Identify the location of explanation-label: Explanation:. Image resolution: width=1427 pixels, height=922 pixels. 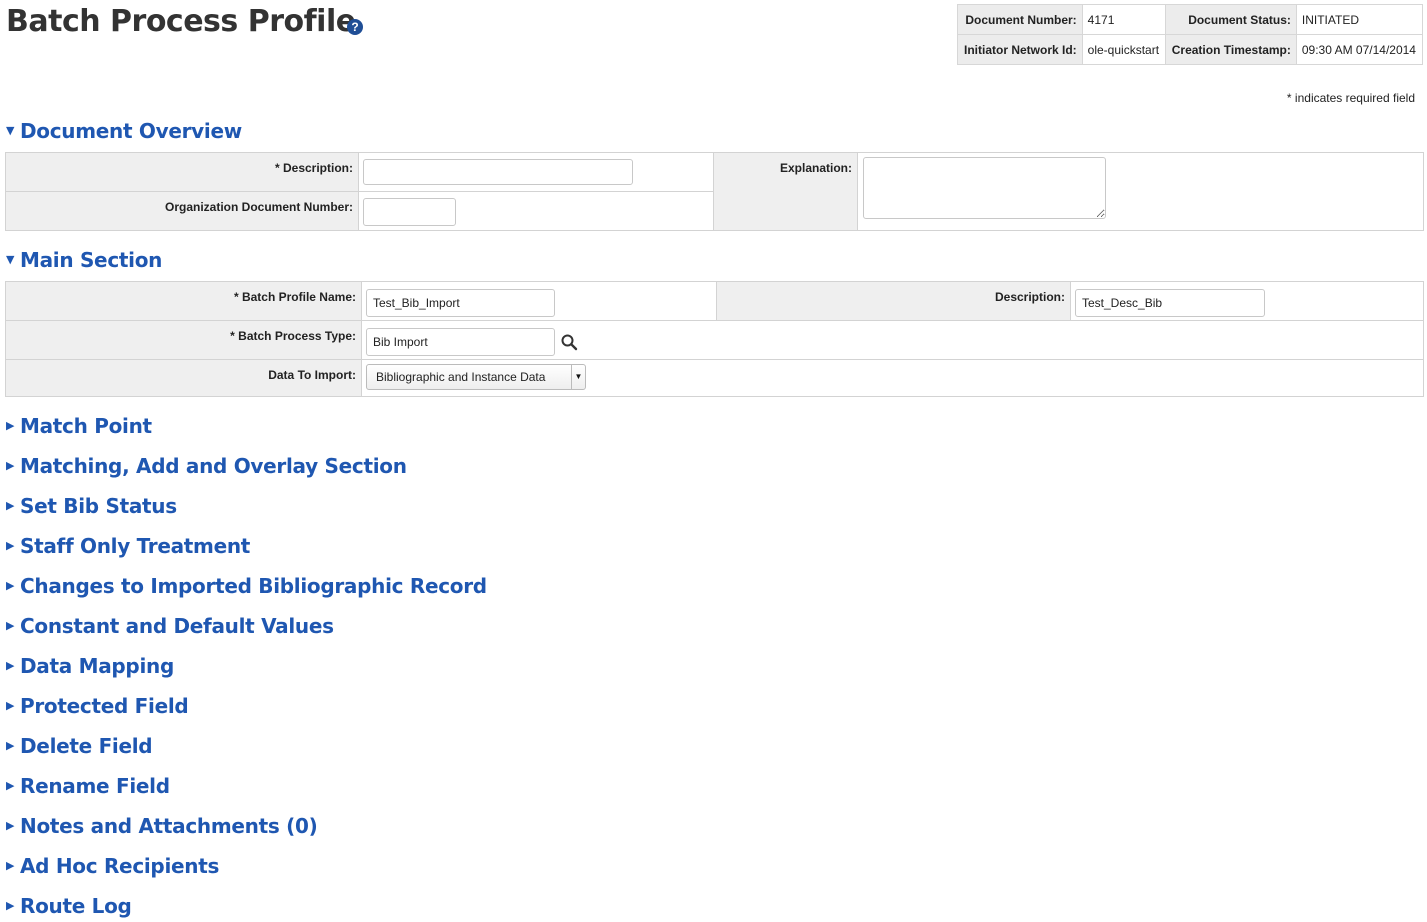
(785, 191).